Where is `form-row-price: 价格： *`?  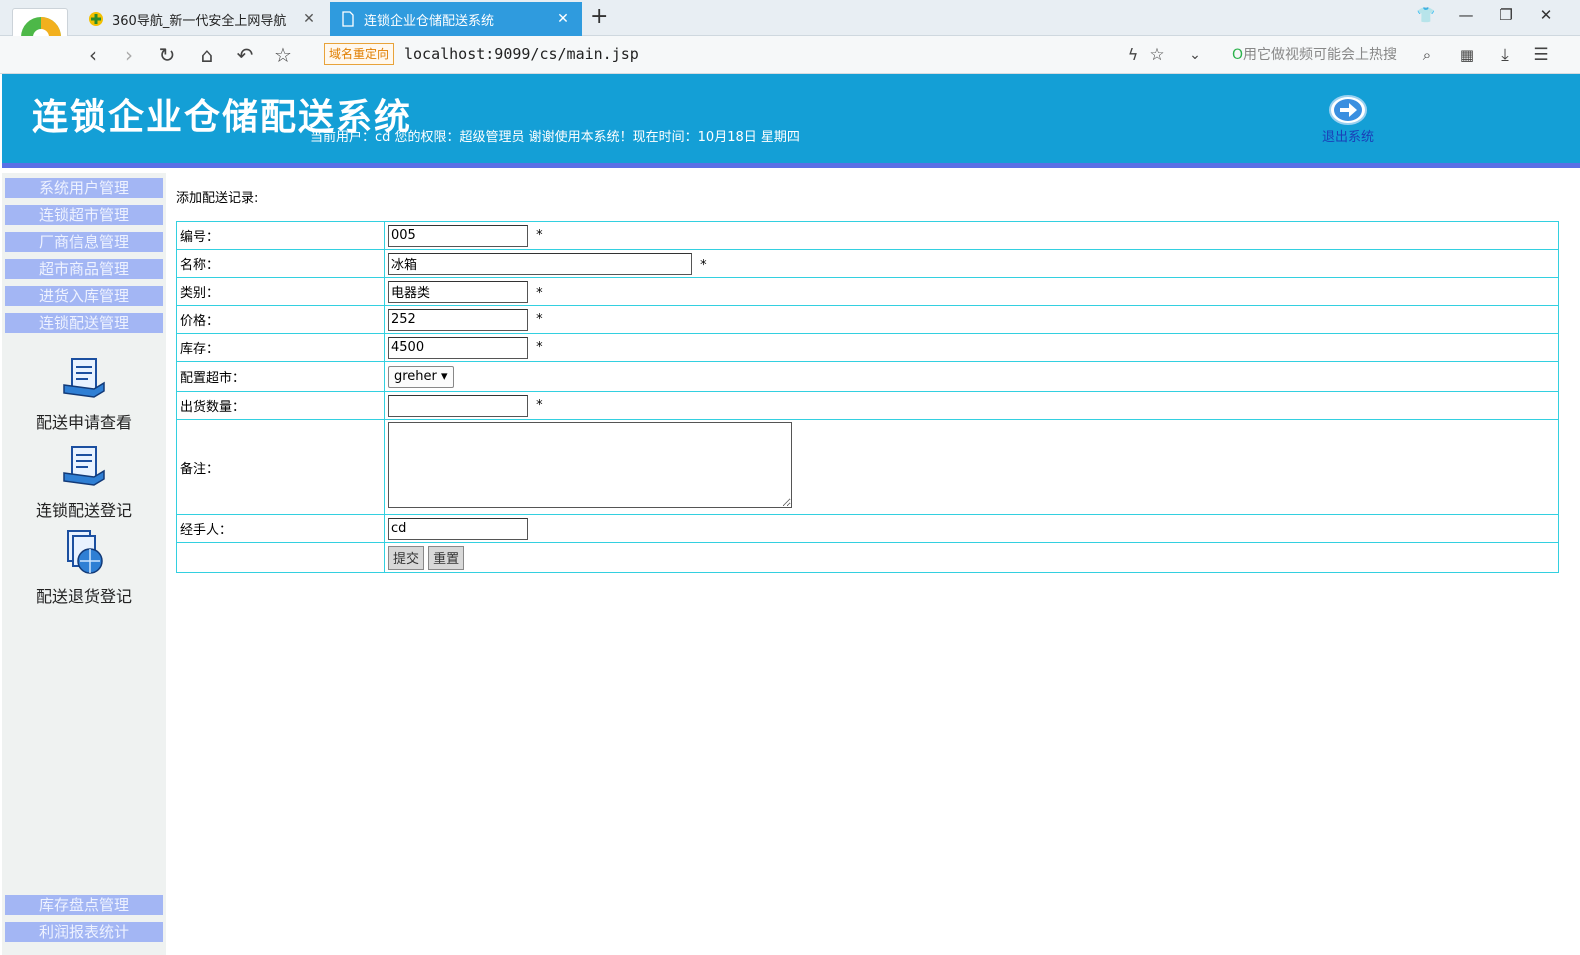
form-row-price: 价格： * is located at coordinates (867, 319).